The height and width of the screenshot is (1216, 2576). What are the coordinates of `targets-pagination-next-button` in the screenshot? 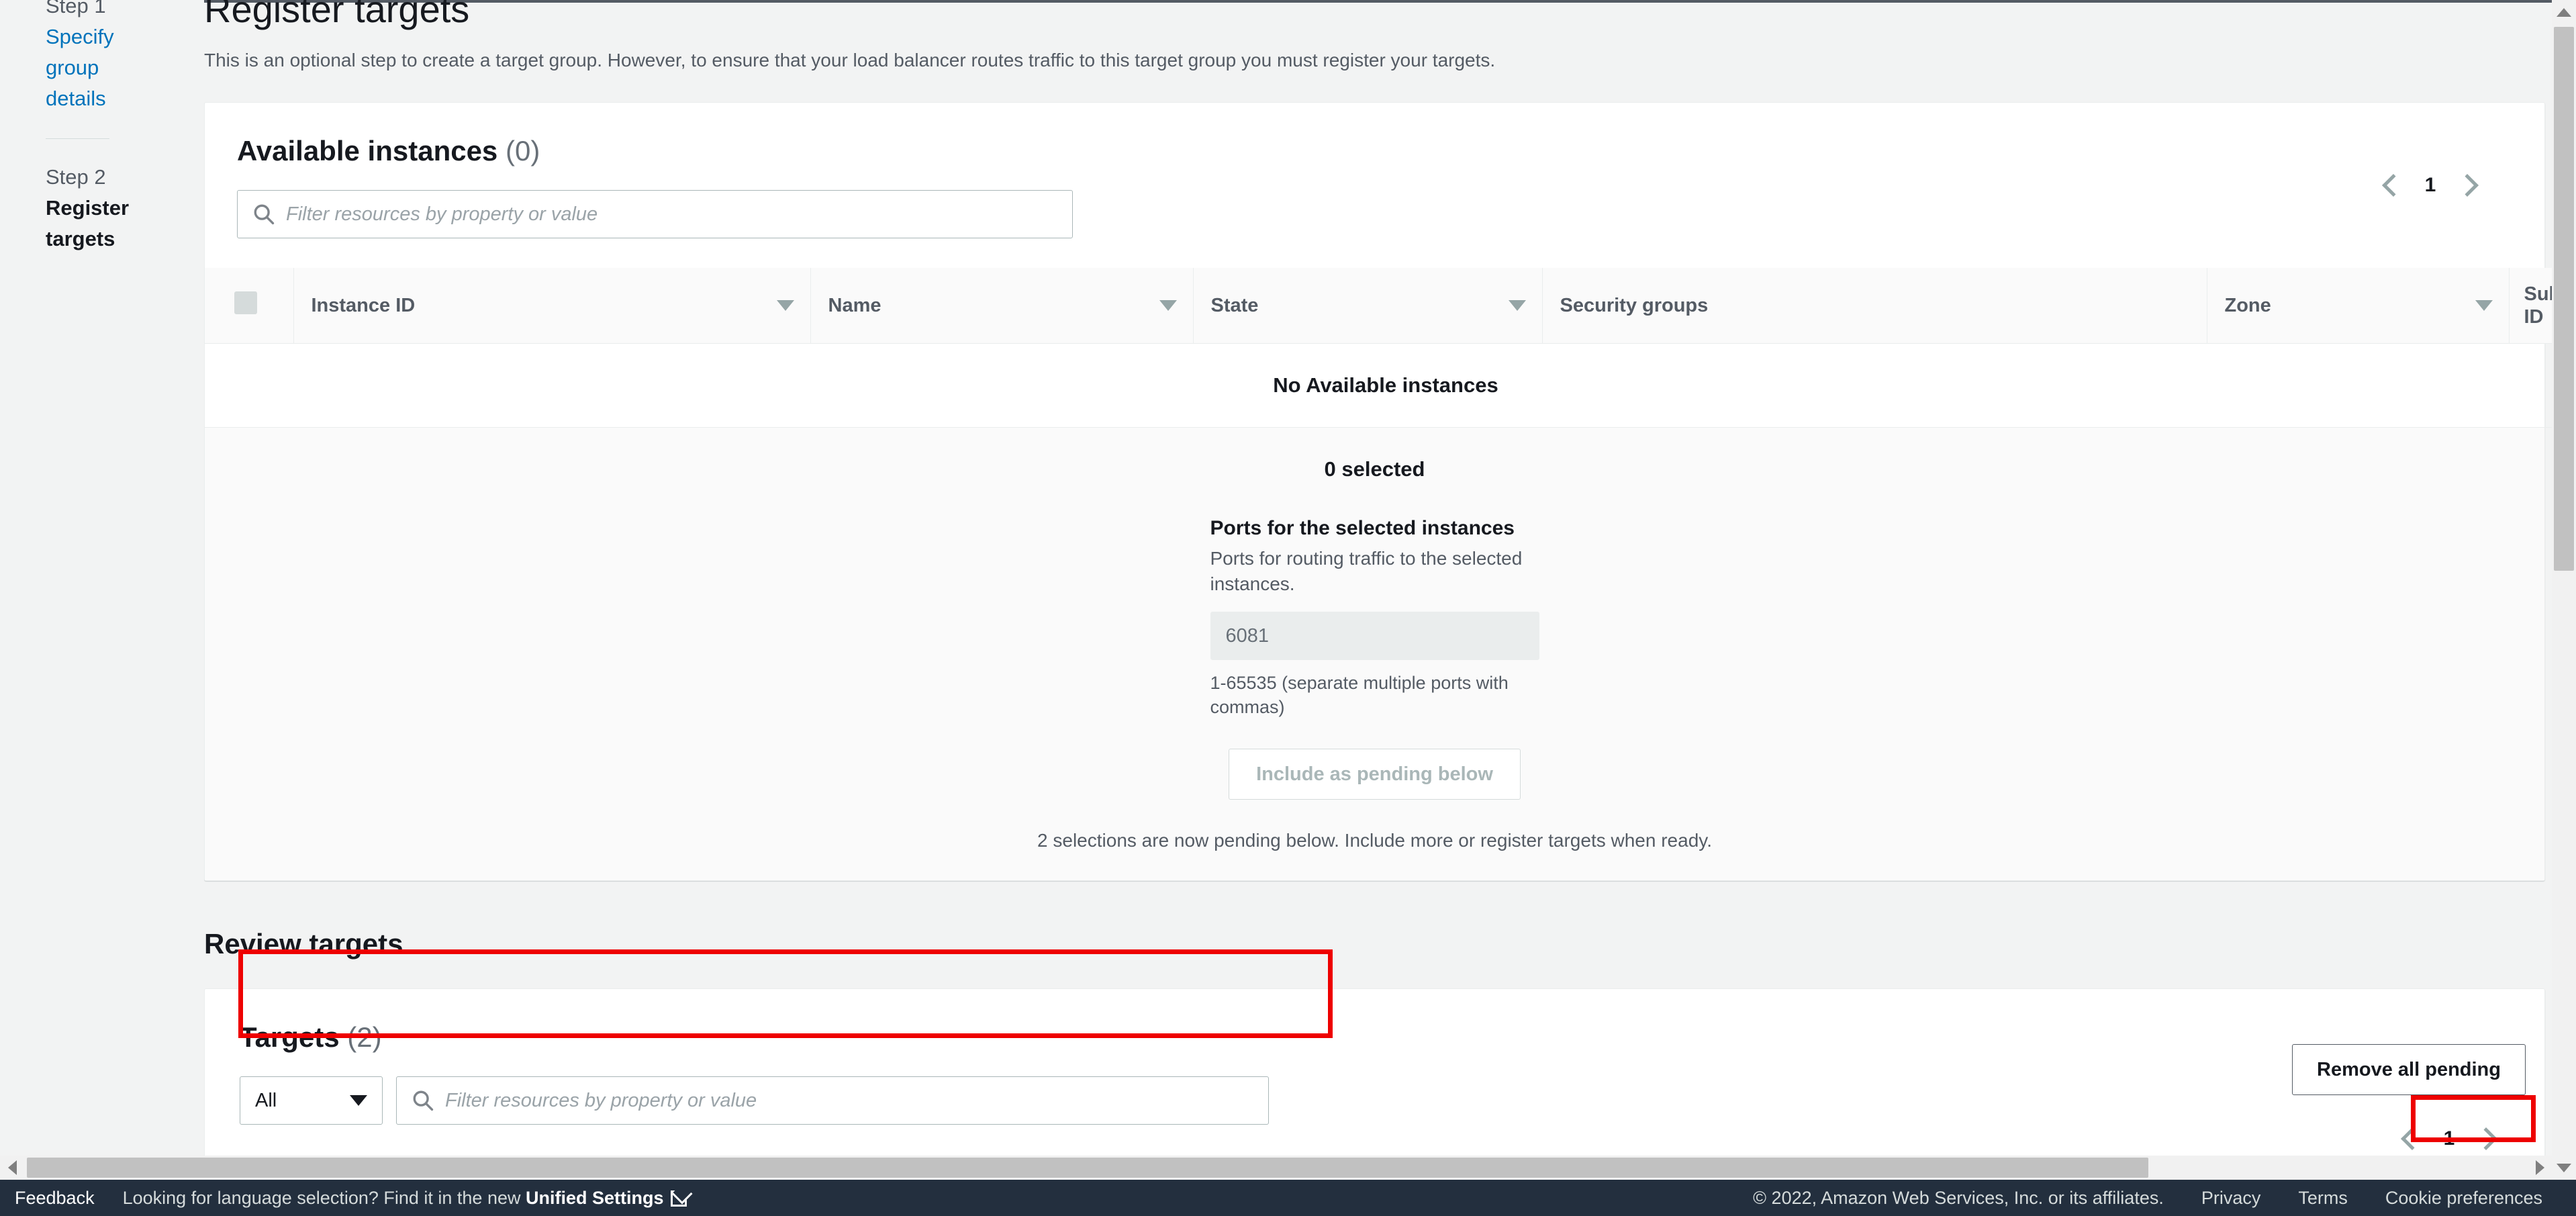 It's located at (2486, 1139).